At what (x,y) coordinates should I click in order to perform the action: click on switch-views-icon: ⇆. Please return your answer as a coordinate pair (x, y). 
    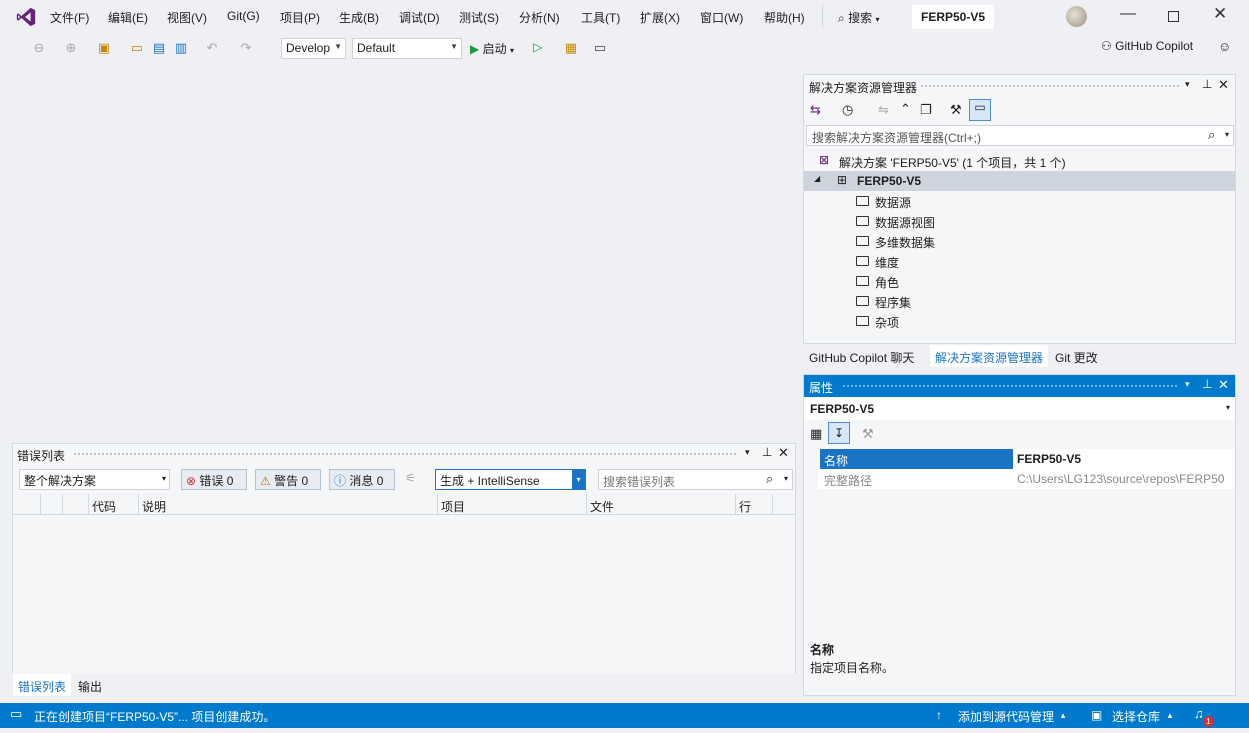
    Looking at the image, I should click on (815, 110).